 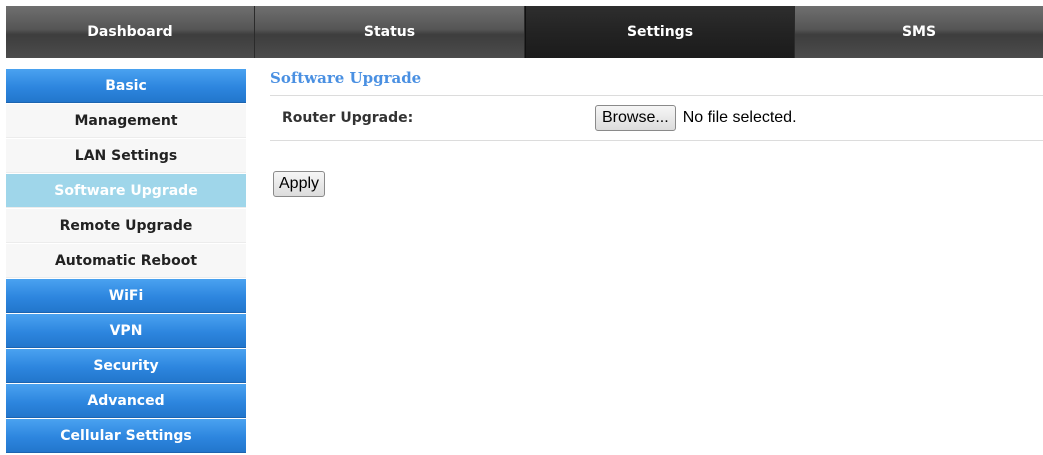 I want to click on sidebar-item-remote-upgrade: Remote Upgrade, so click(x=126, y=226).